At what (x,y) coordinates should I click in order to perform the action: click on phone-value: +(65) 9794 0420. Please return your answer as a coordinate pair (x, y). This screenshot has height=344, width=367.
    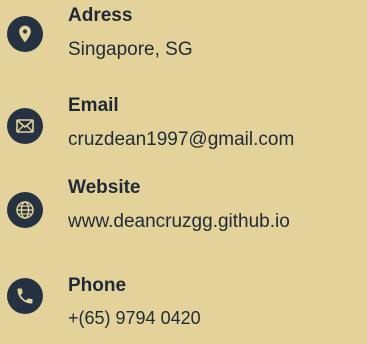
    Looking at the image, I should click on (134, 318).